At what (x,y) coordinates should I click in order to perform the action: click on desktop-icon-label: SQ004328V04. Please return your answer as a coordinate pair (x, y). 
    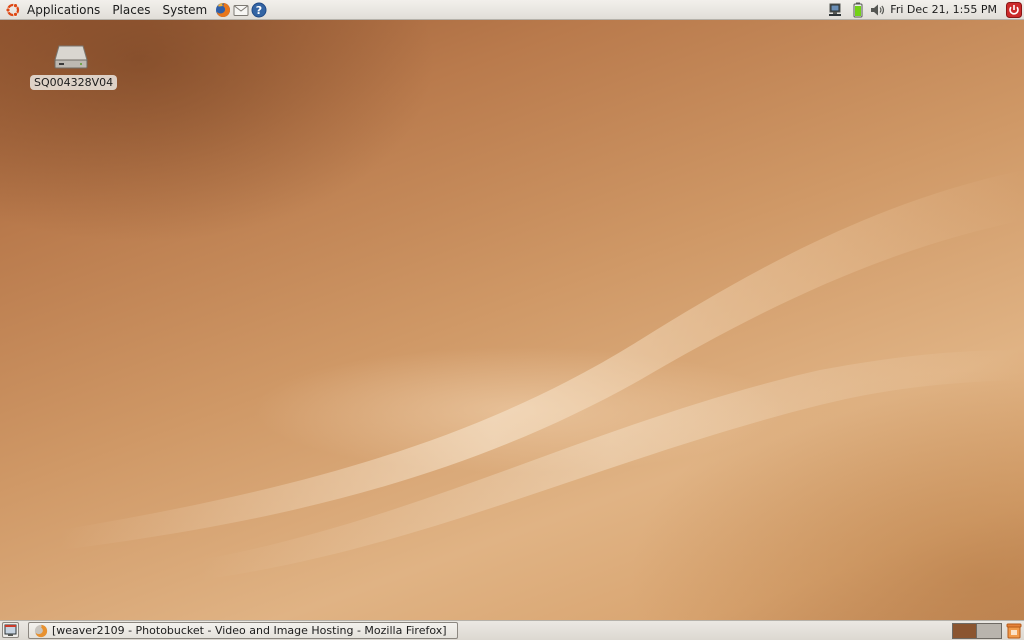
    Looking at the image, I should click on (74, 82).